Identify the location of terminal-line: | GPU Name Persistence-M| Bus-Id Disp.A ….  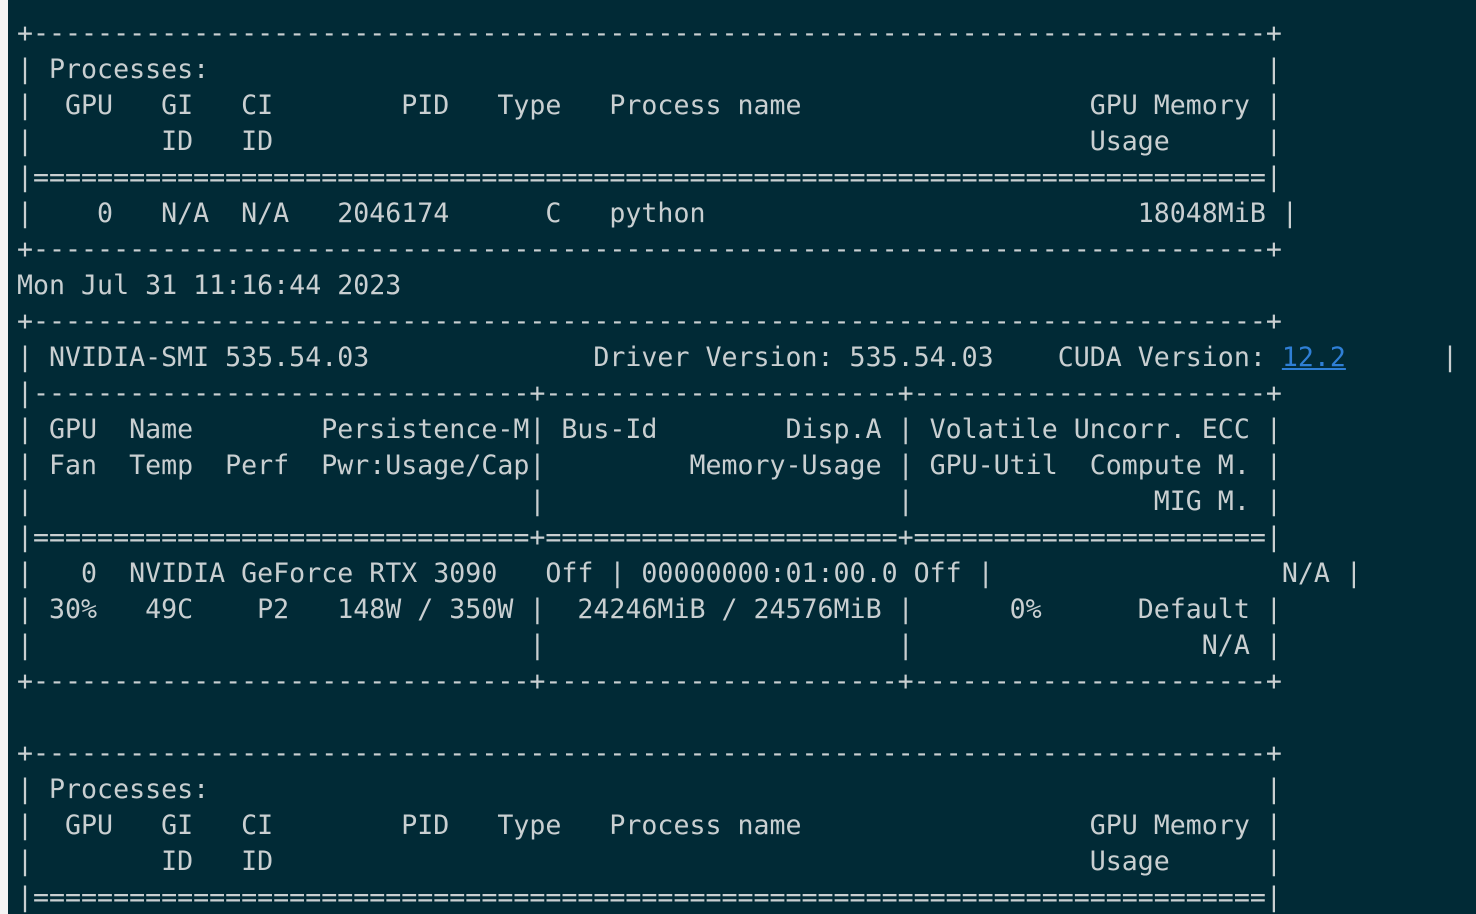
(649, 429).